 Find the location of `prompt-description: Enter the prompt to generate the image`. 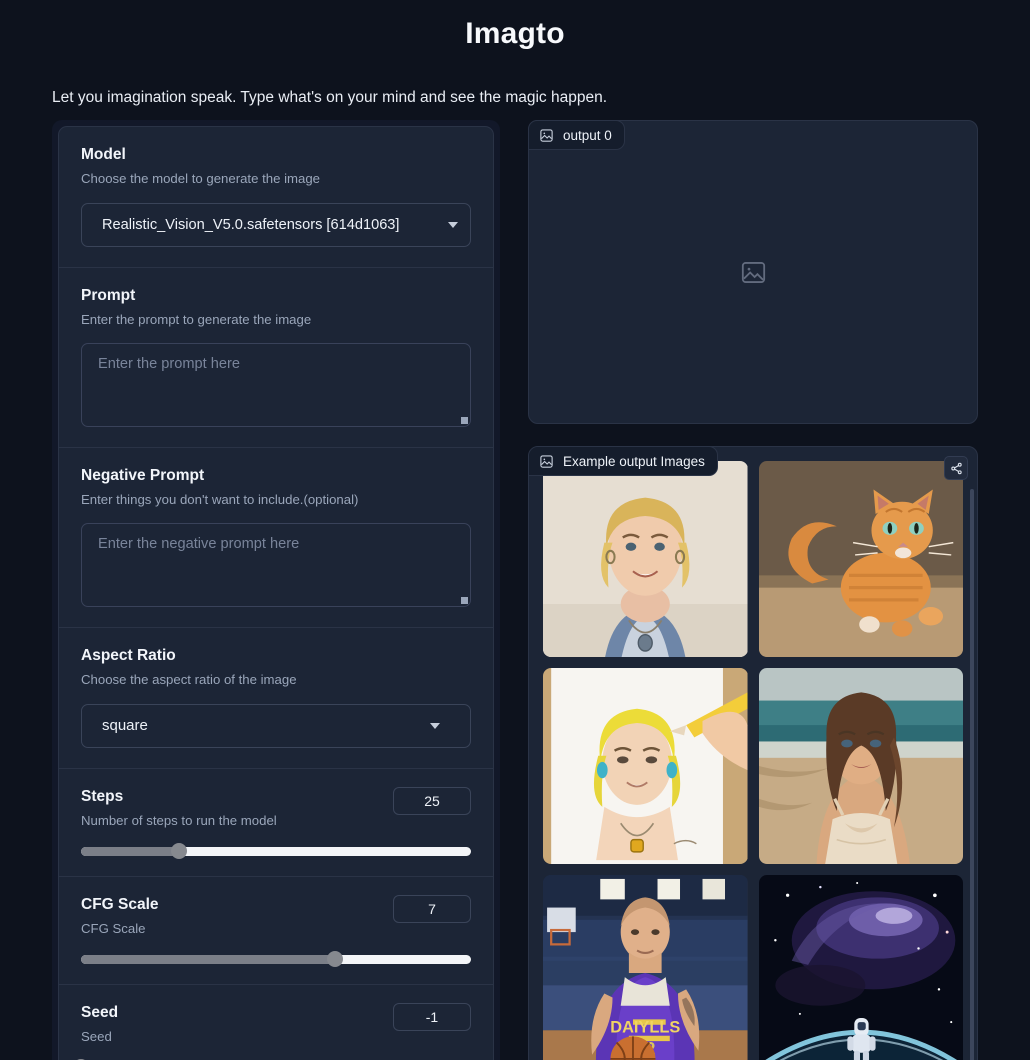

prompt-description: Enter the prompt to generate the image is located at coordinates (196, 320).